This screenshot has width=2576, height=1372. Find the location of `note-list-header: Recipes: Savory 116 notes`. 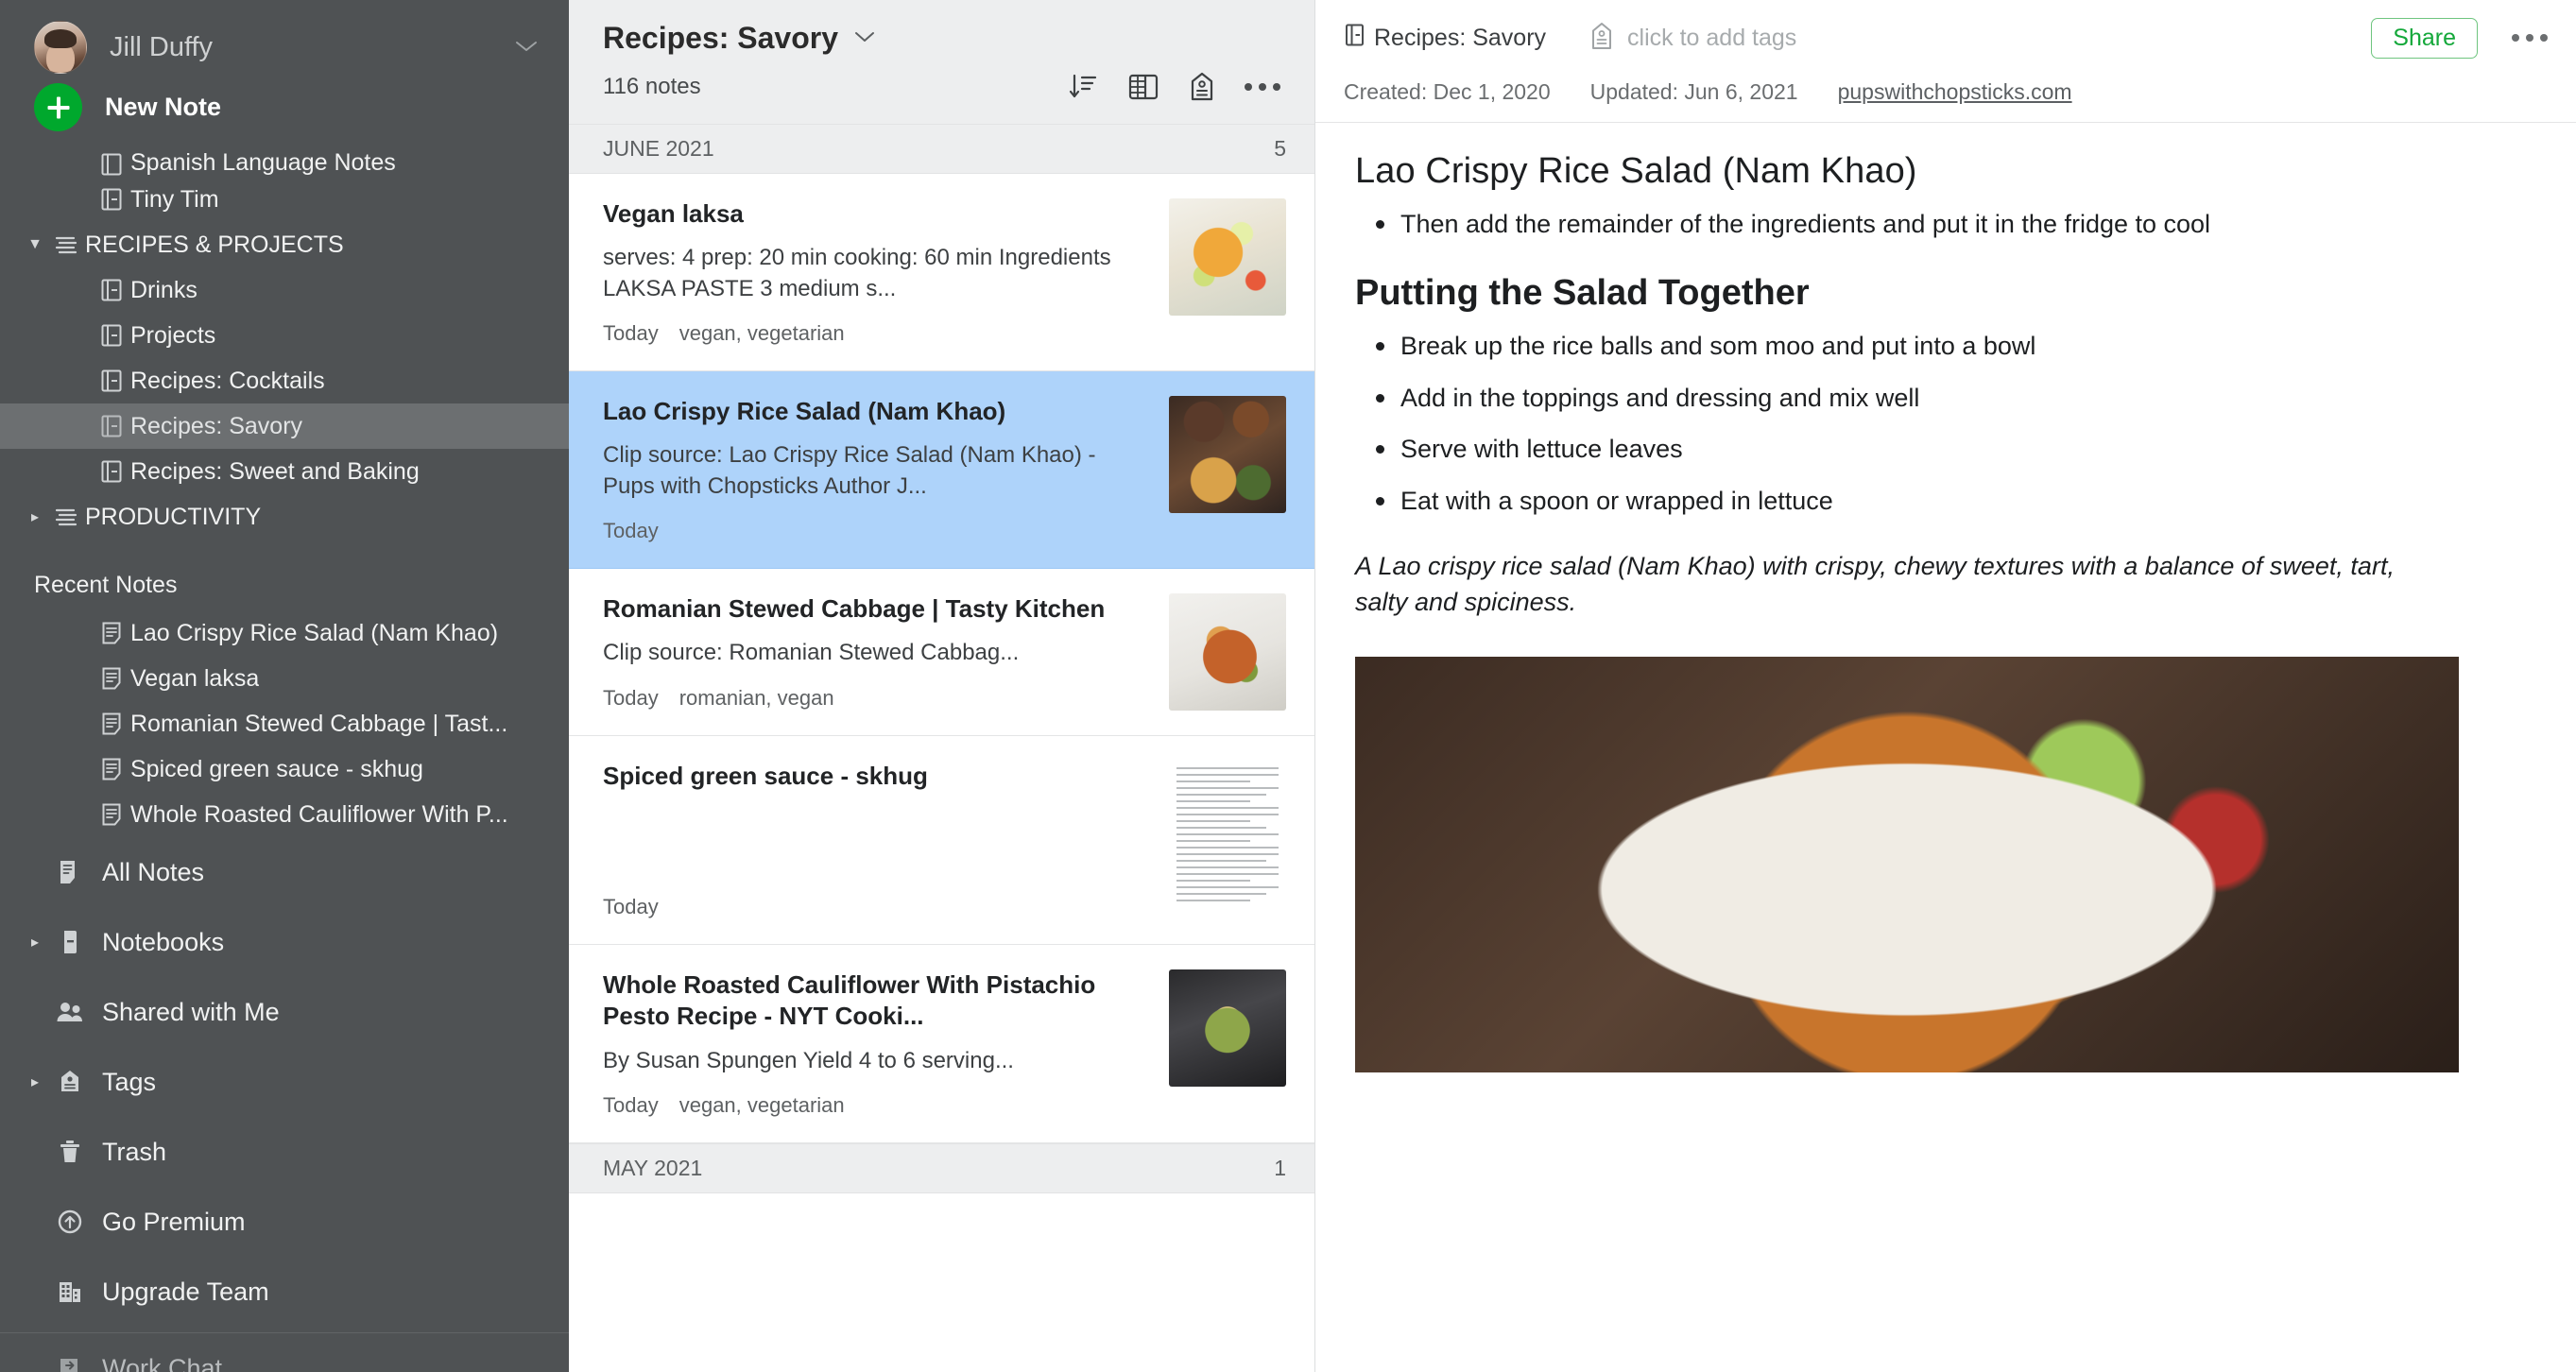

note-list-header: Recipes: Savory 116 notes is located at coordinates (941, 62).